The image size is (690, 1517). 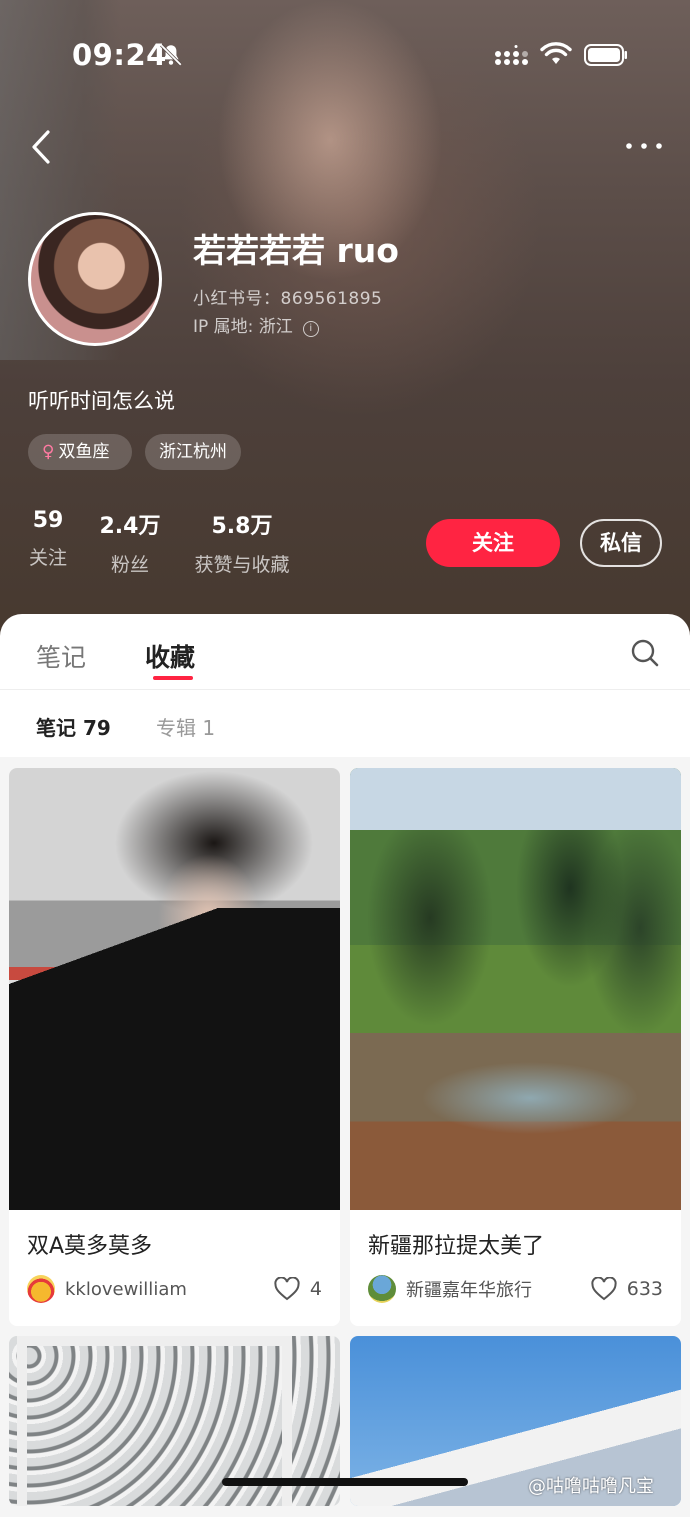 I want to click on status-time: 09:24, so click(x=119, y=55).